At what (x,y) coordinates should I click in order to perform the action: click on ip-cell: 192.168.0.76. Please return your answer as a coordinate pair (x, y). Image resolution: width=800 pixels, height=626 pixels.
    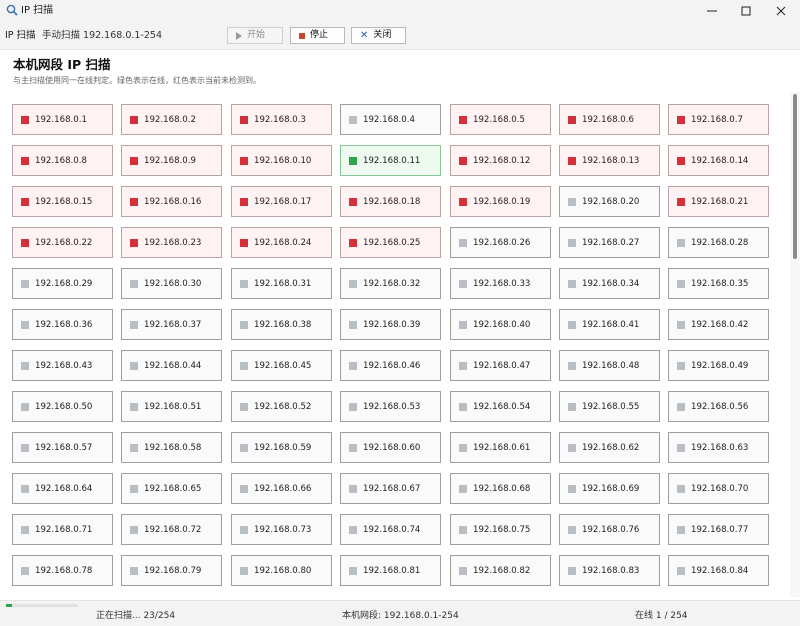
    Looking at the image, I should click on (609, 529).